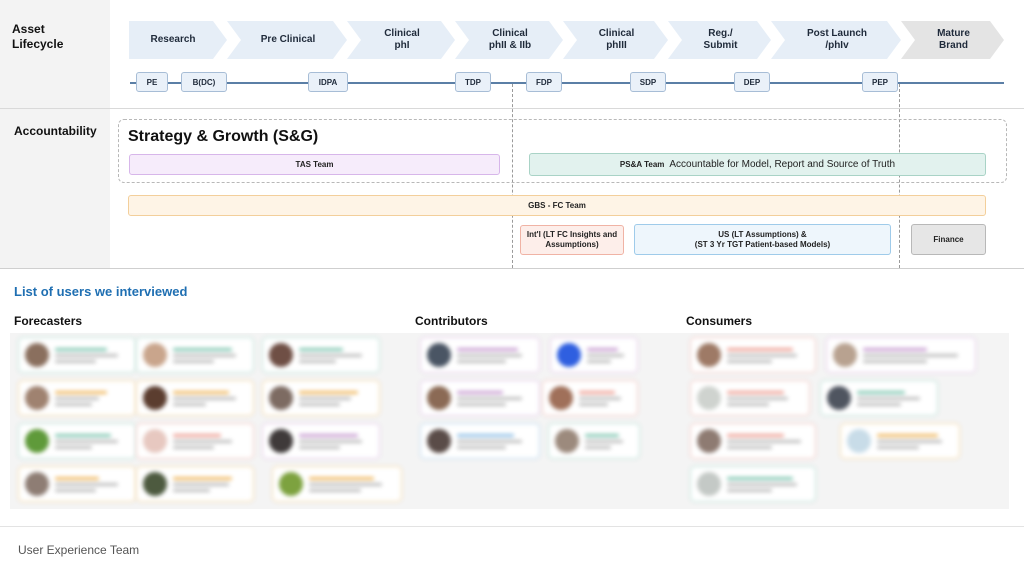 This screenshot has height=576, width=1024. What do you see at coordinates (544, 82) in the screenshot?
I see `gate-fdp: FDP` at bounding box center [544, 82].